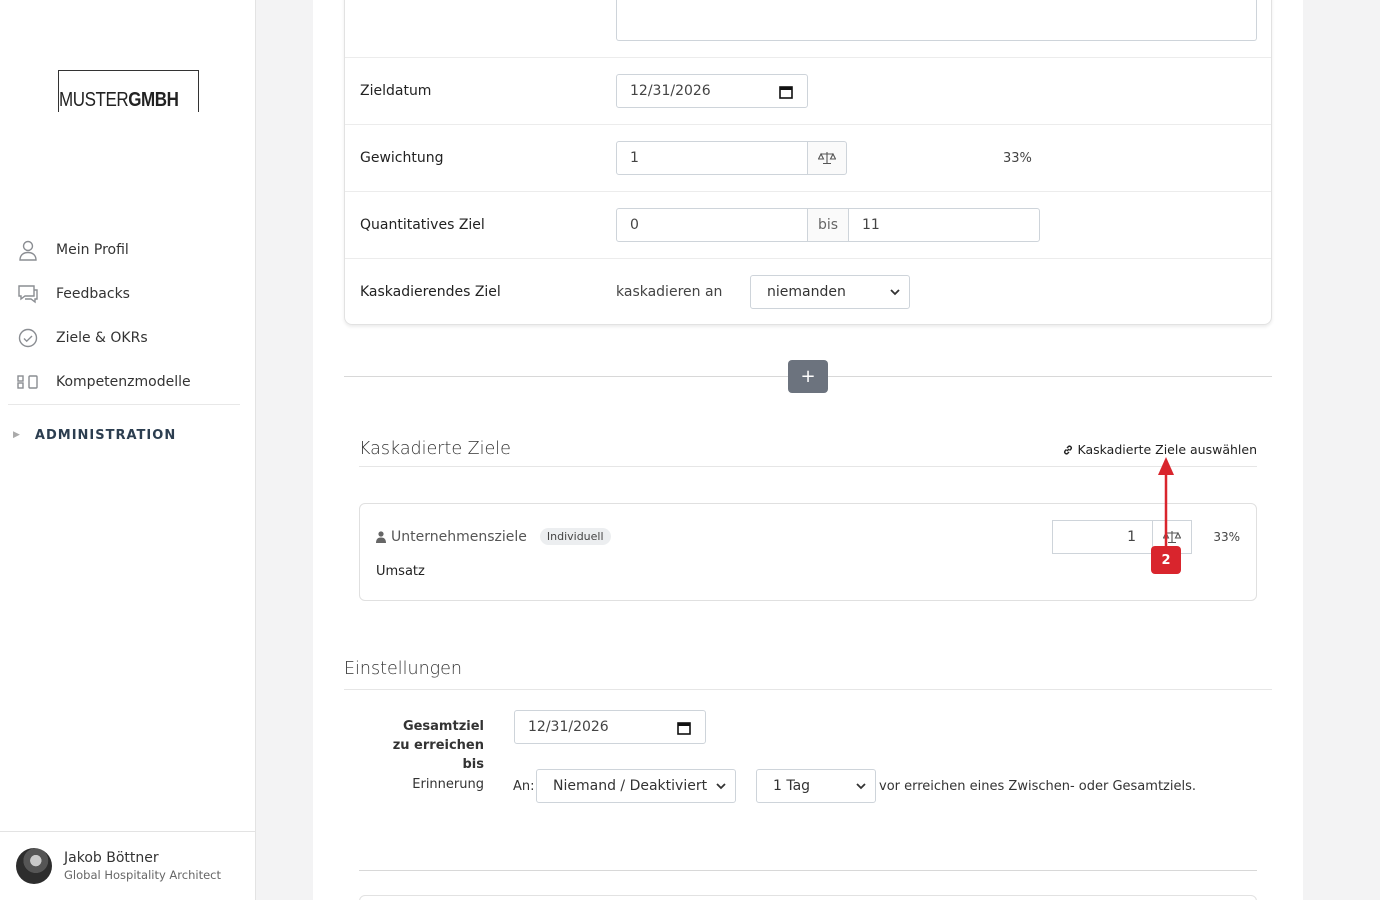  Describe the element at coordinates (422, 225) in the screenshot. I see `quant-label: Quantitatives Ziel` at that location.